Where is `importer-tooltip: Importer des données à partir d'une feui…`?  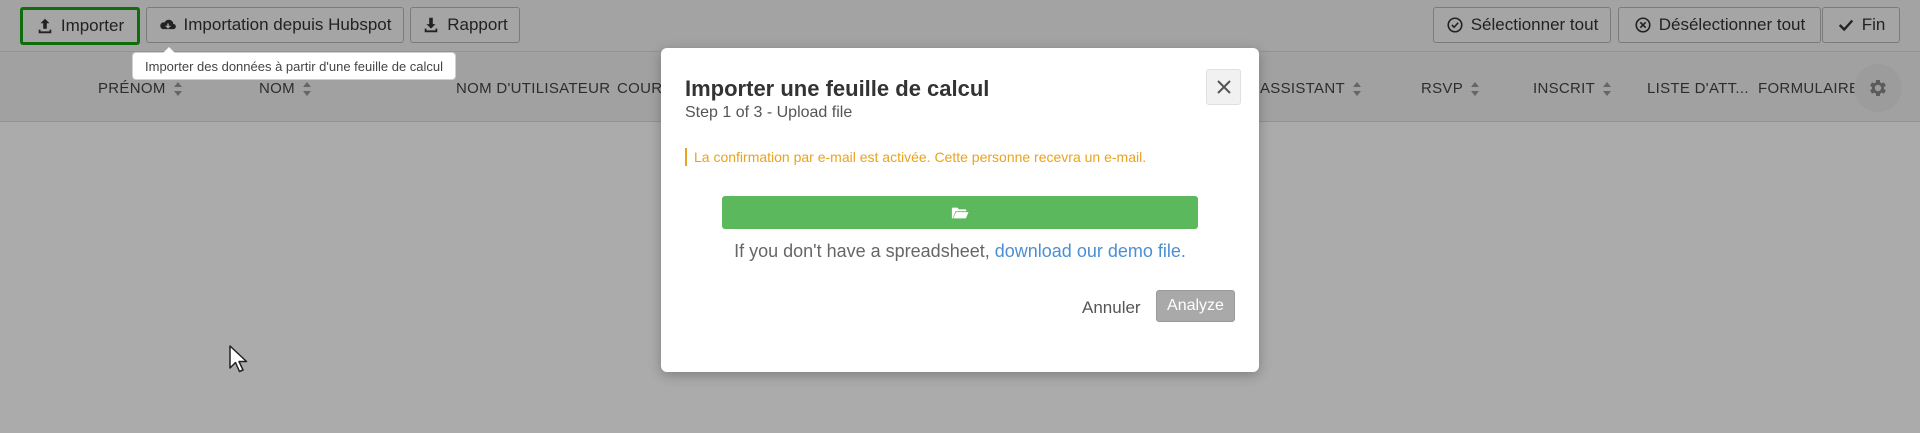
importer-tooltip: Importer des données à partir d'une feui… is located at coordinates (294, 63).